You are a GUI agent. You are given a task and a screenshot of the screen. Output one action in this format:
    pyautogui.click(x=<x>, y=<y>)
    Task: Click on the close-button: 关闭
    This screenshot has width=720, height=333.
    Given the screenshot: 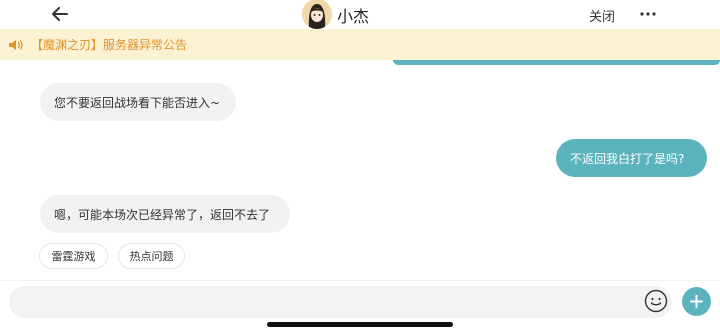 What is the action you would take?
    pyautogui.click(x=602, y=15)
    